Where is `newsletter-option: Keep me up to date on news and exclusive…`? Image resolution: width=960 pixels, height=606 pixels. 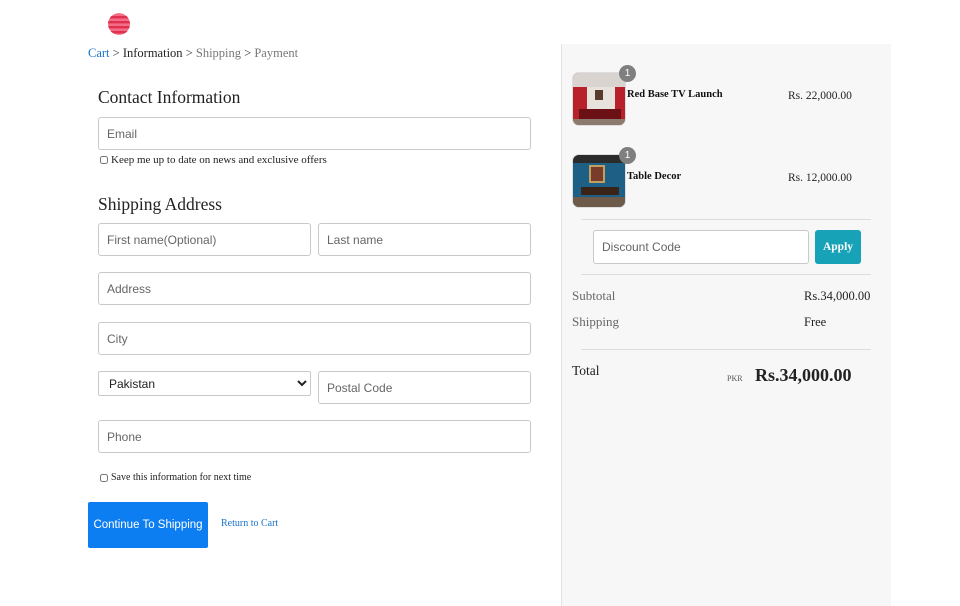 newsletter-option: Keep me up to date on news and exclusive… is located at coordinates (213, 160).